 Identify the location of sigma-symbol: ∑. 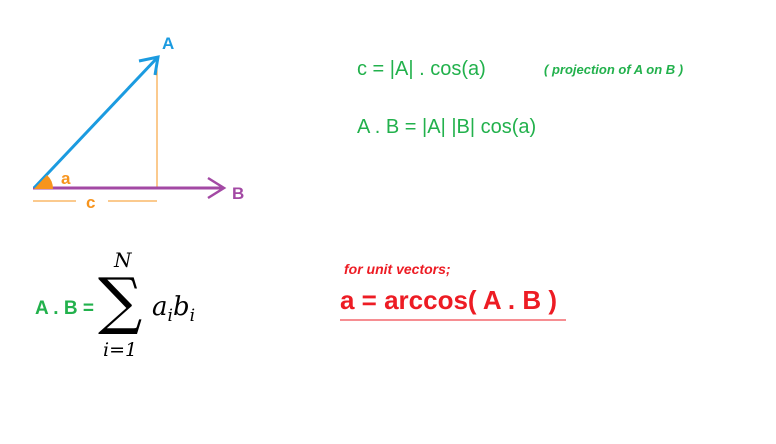
(120, 300).